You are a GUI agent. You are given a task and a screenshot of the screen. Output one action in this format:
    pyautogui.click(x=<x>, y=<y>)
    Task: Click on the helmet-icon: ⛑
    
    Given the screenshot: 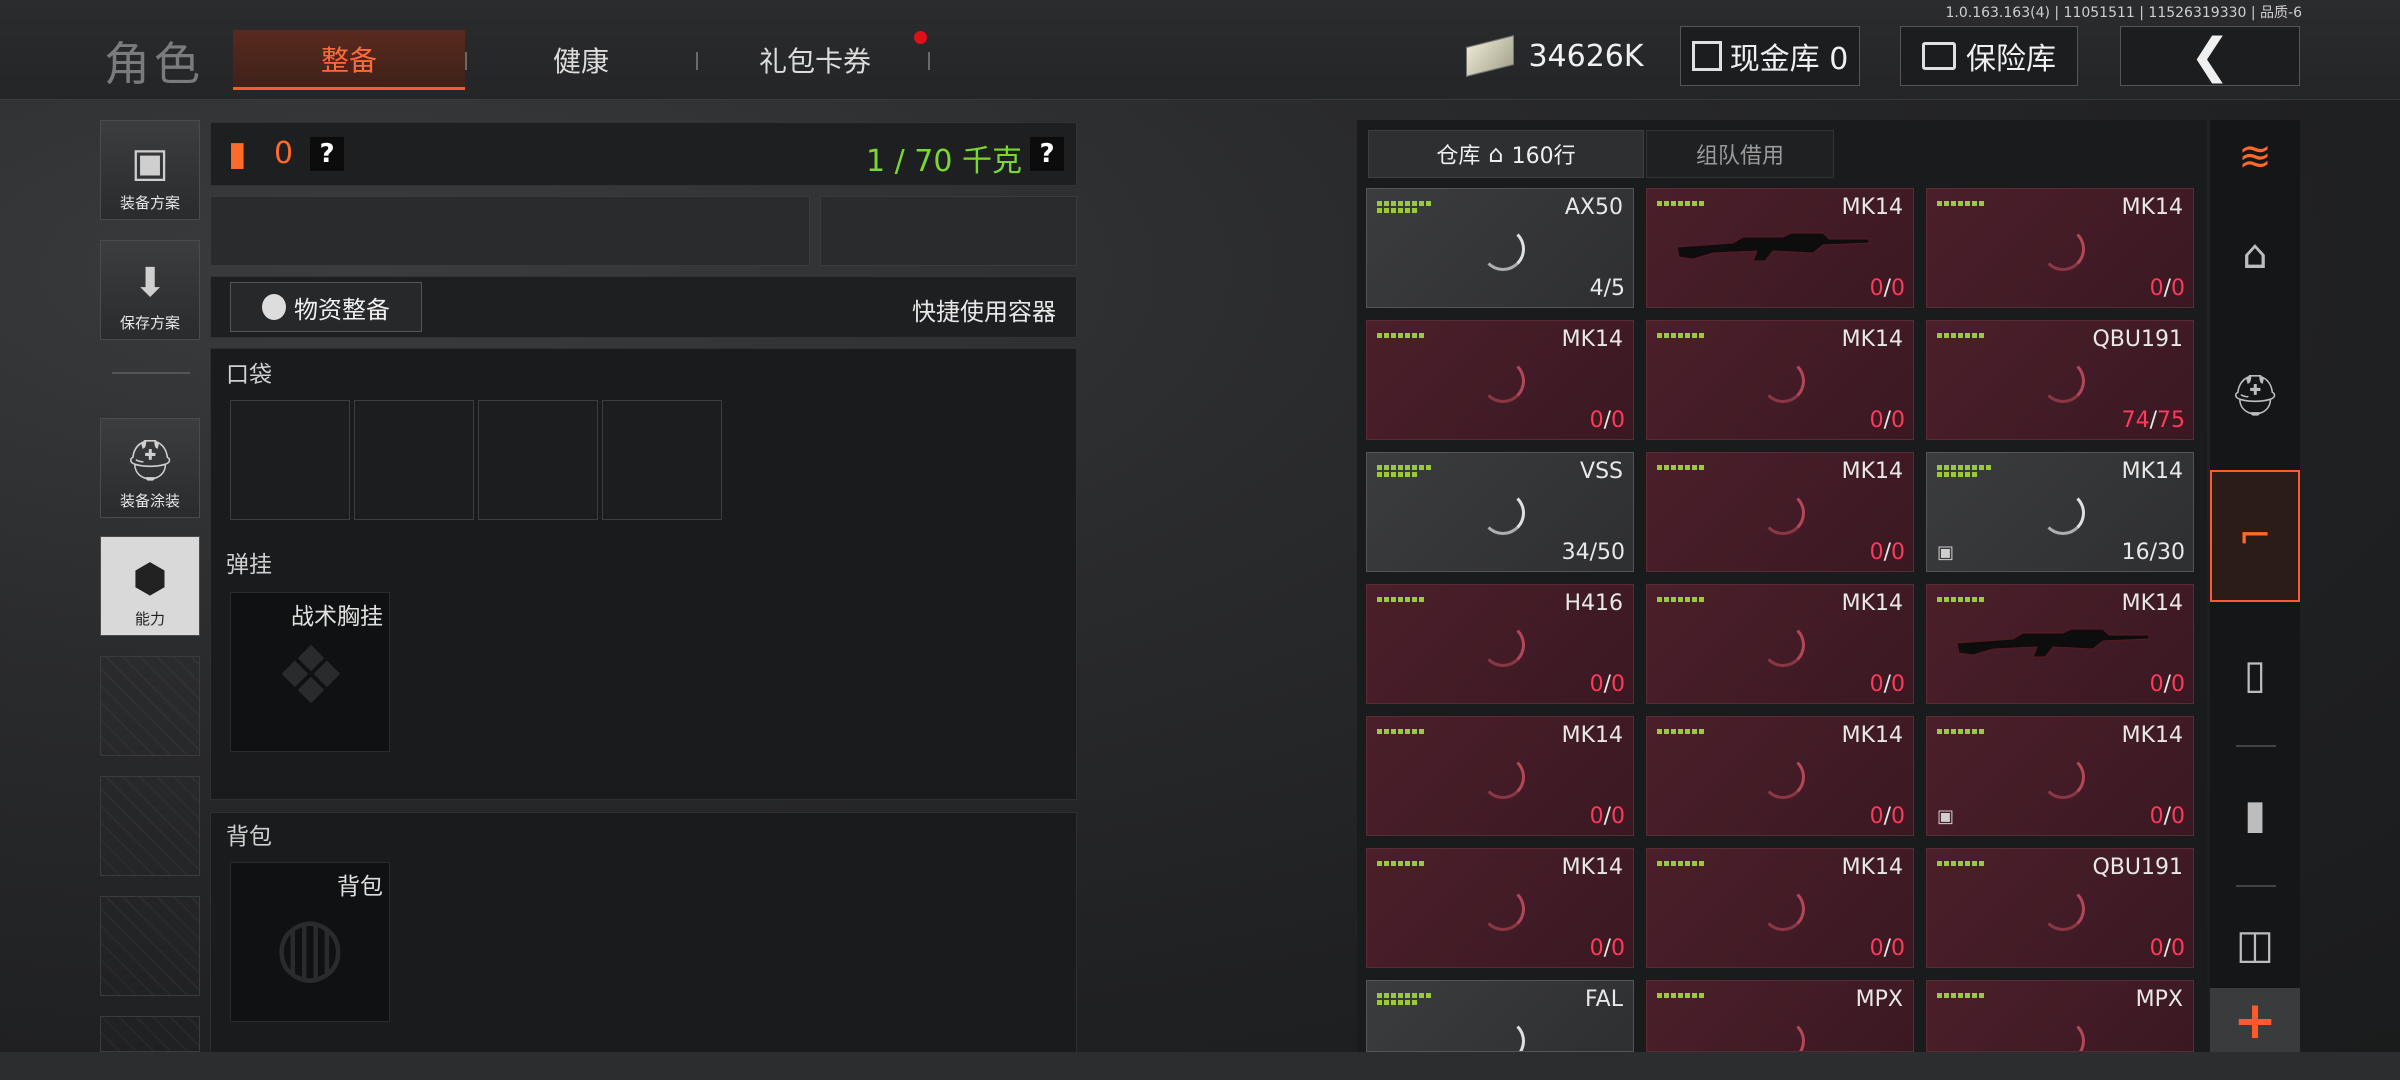 What is the action you would take?
    pyautogui.click(x=2255, y=395)
    